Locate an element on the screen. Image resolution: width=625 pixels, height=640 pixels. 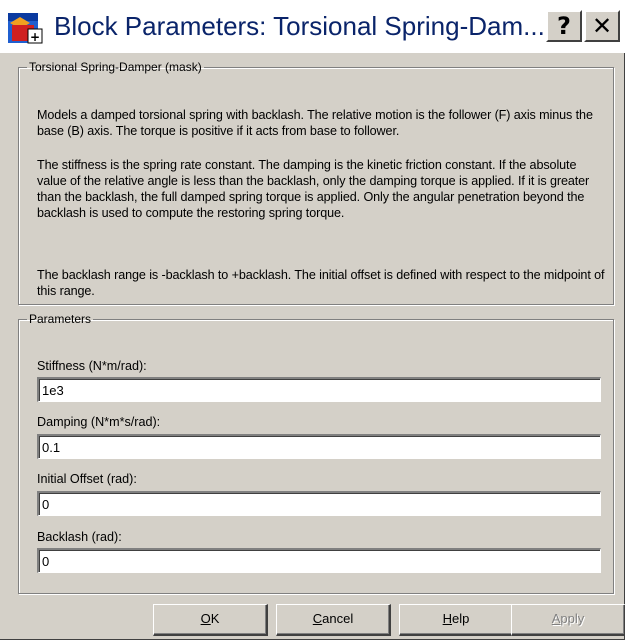
description-legend: Torsional Spring-Damper (mask) is located at coordinates (115, 67).